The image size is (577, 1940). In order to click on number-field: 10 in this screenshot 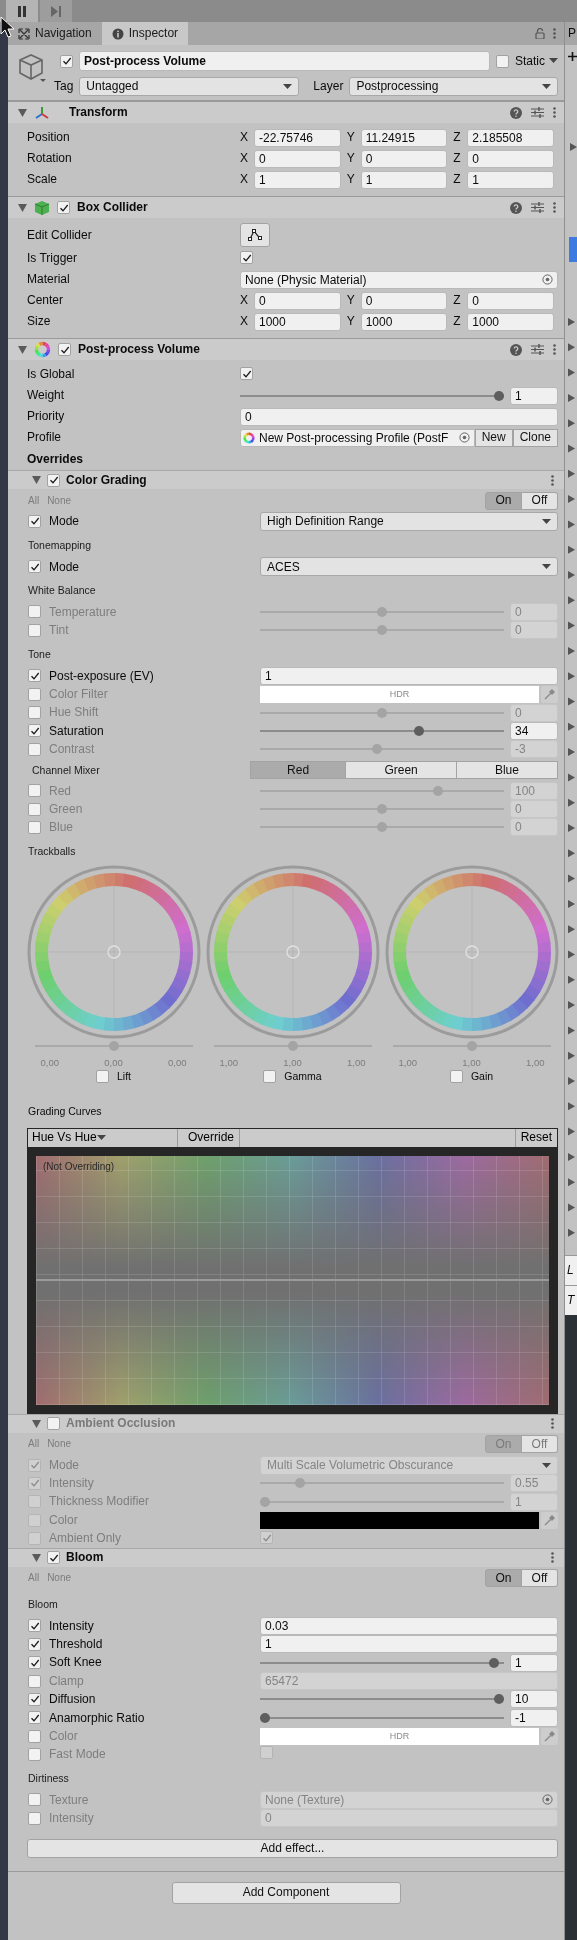, I will do `click(534, 1699)`.